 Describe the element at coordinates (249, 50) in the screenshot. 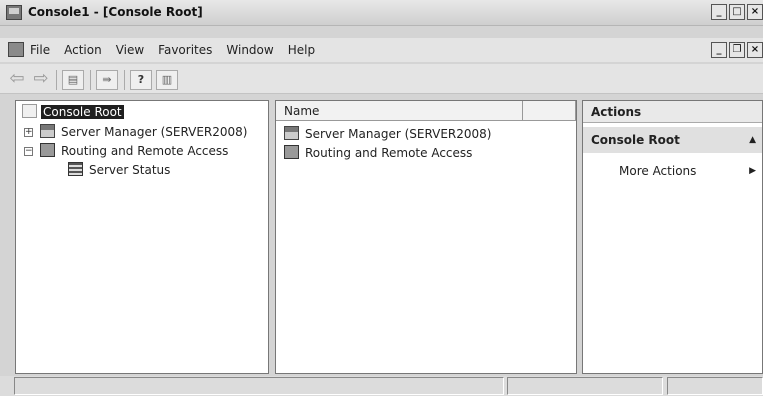

I see `menu-window: Window` at that location.